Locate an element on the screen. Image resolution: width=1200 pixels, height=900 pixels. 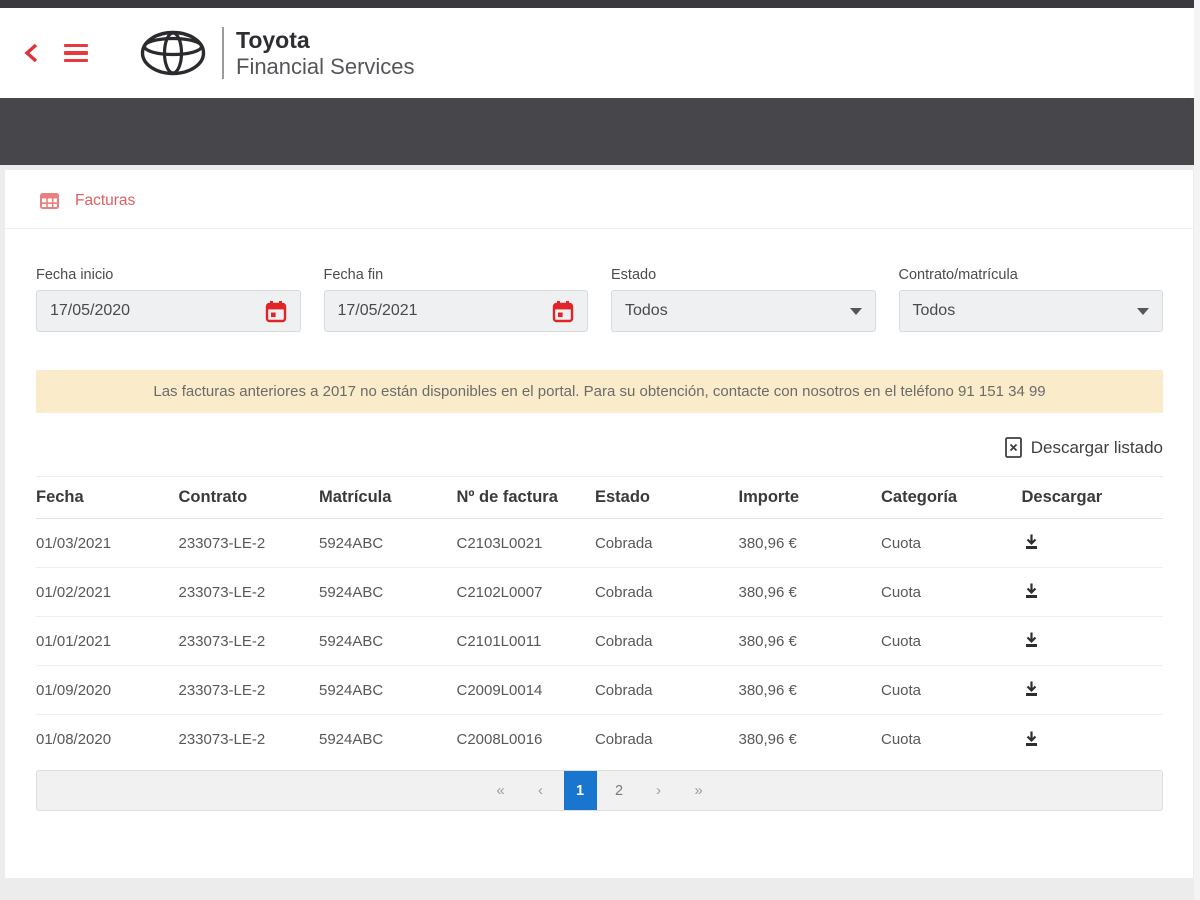
filter-fecha-inicio: Fecha inicio 17/05/2020 is located at coordinates (168, 299).